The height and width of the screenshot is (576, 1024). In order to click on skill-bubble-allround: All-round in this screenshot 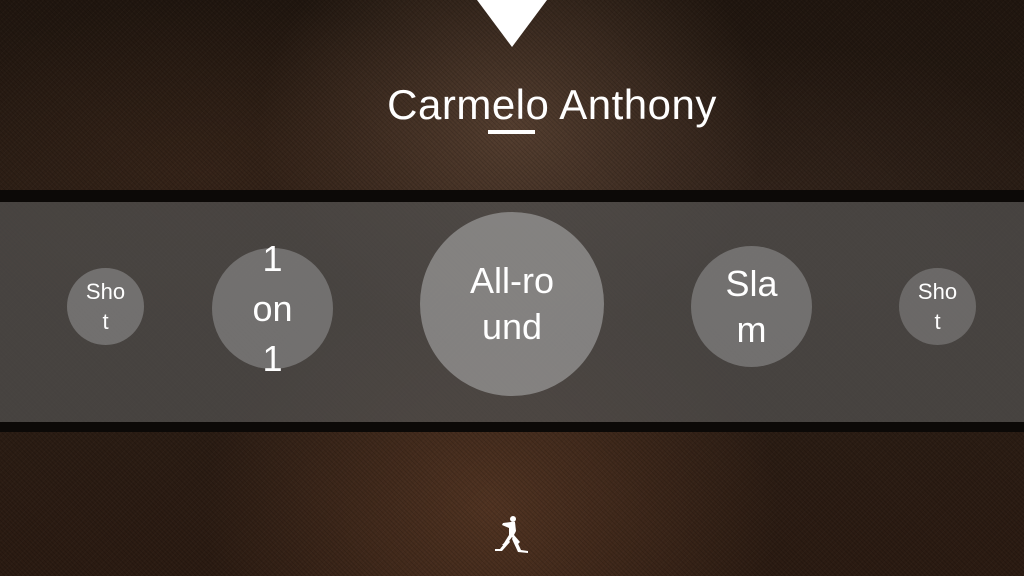, I will do `click(512, 304)`.